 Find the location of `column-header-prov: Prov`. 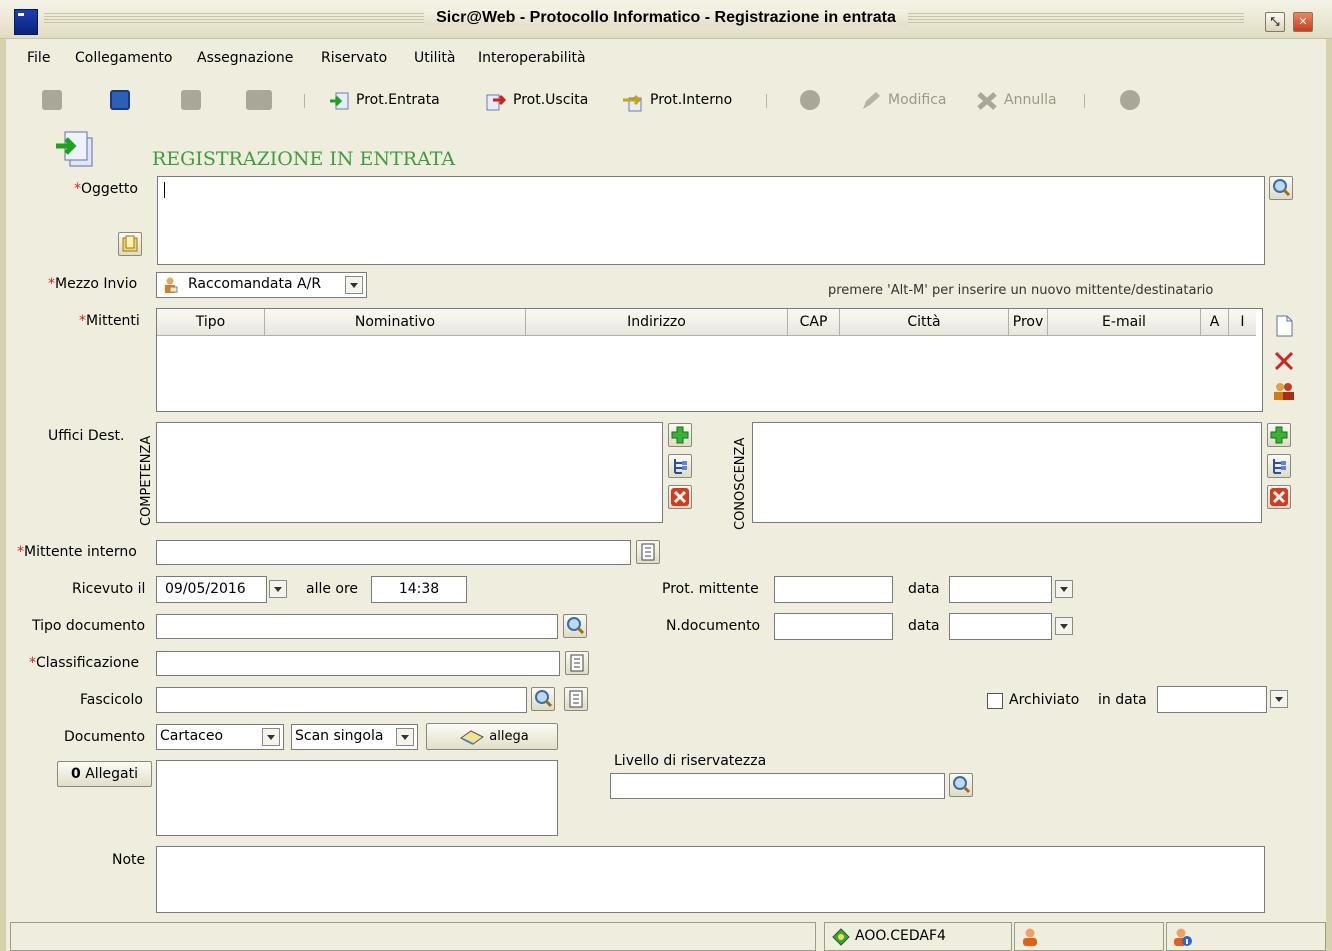

column-header-prov: Prov is located at coordinates (1028, 322).